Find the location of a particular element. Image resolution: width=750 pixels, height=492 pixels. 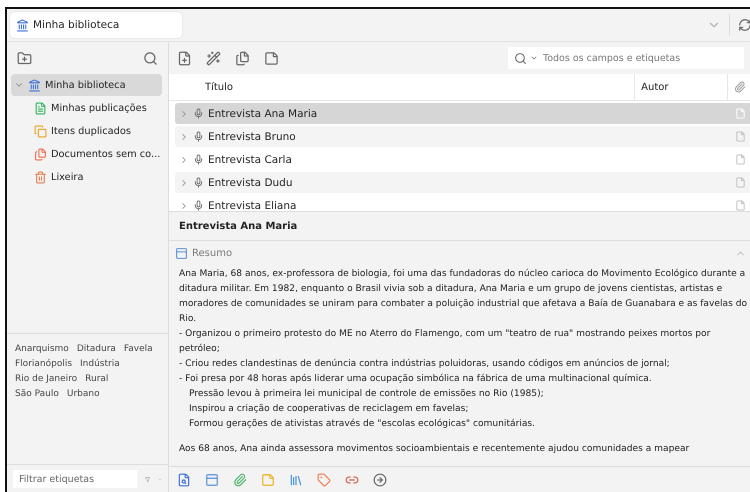

add-attachment-icon is located at coordinates (242, 58).